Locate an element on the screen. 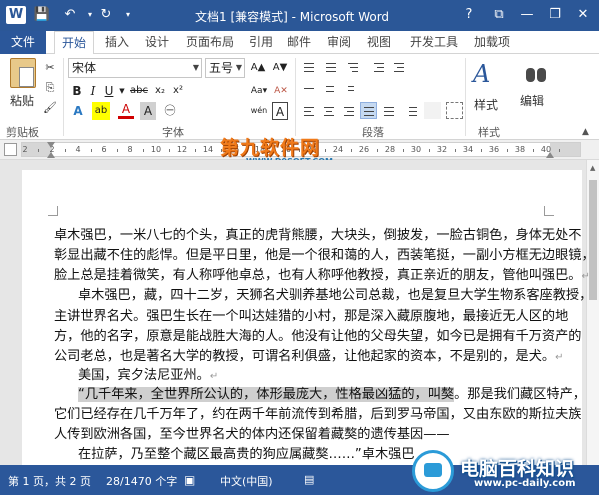  align-left-icon is located at coordinates (308, 110).